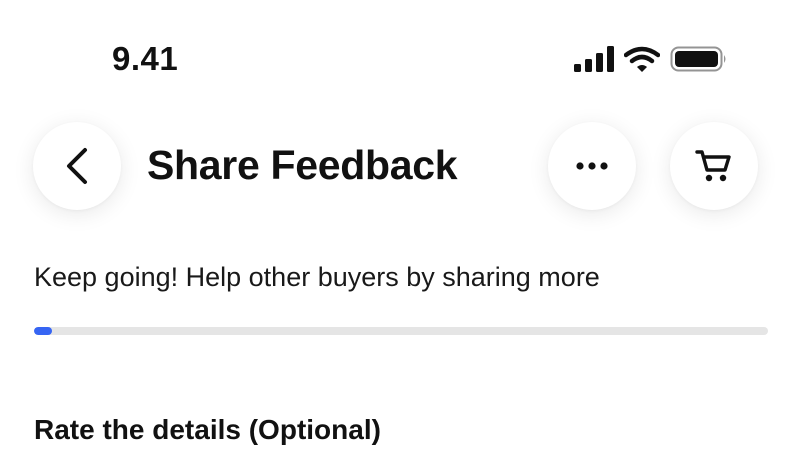 This screenshot has width=800, height=450. Describe the element at coordinates (302, 165) in the screenshot. I see `page-title: Share Feedback` at that location.